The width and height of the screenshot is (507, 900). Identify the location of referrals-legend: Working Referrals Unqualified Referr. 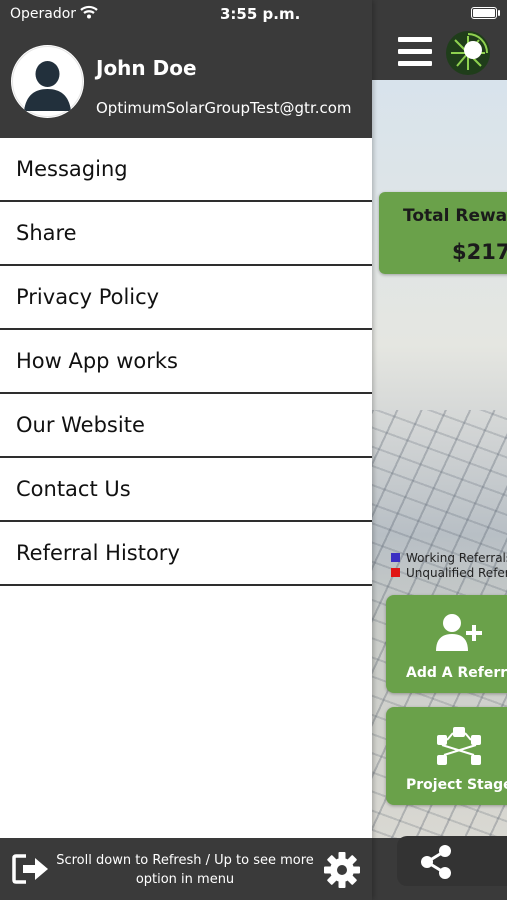
(449, 565).